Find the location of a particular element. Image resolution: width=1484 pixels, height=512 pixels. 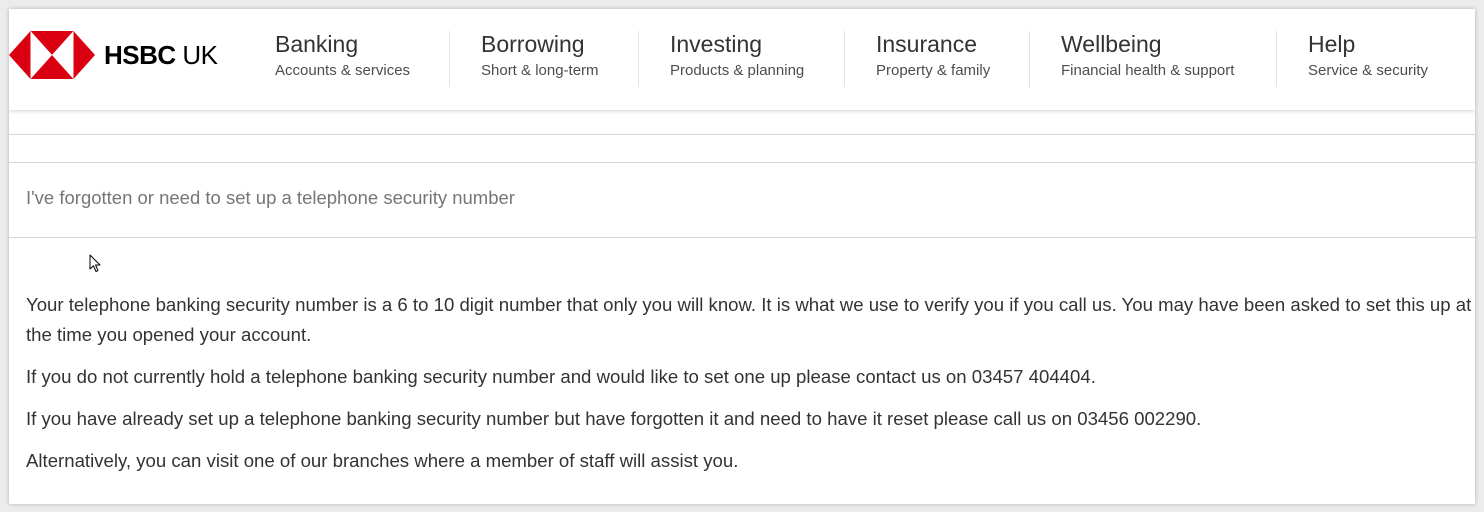

nav-title: Banking is located at coordinates (317, 44).